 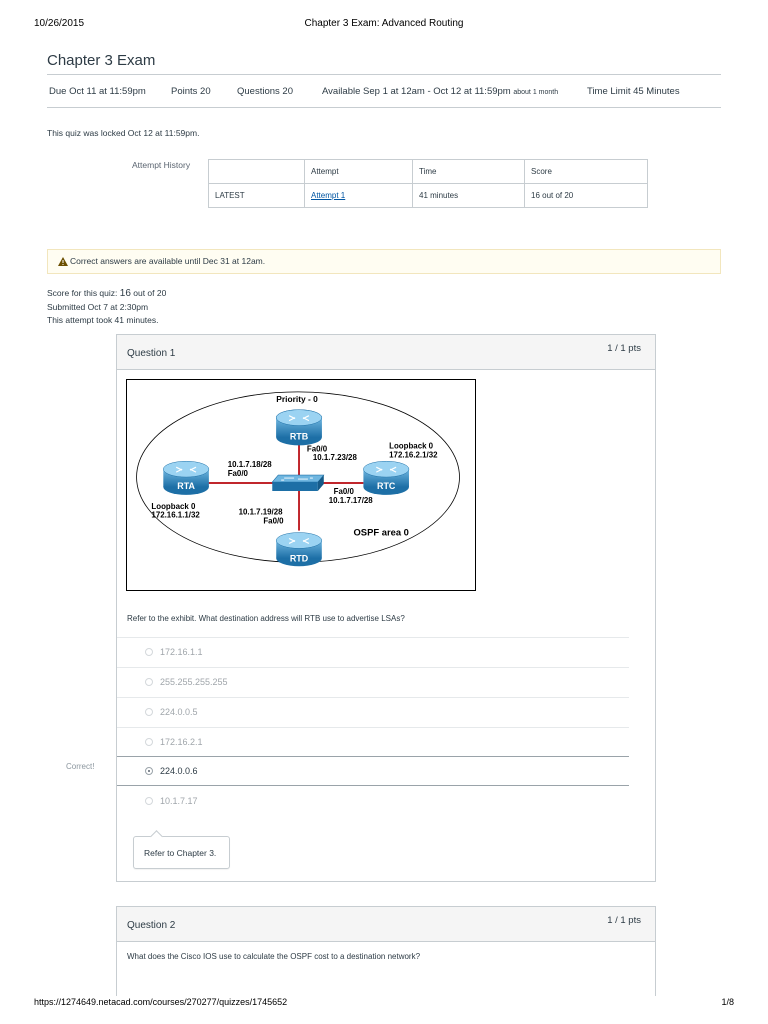 I want to click on attempt-table-header: Attempt Time Score, so click(x=428, y=171).